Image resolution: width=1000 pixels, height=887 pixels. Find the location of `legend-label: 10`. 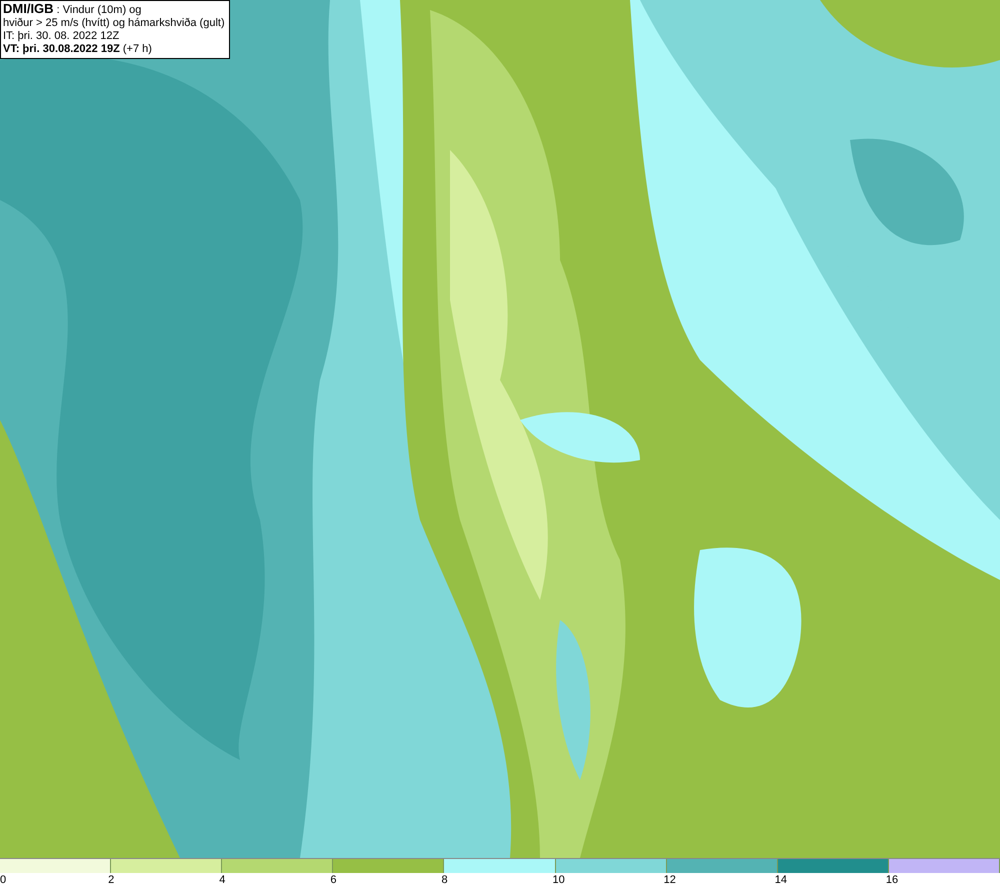

legend-label: 10 is located at coordinates (558, 880).